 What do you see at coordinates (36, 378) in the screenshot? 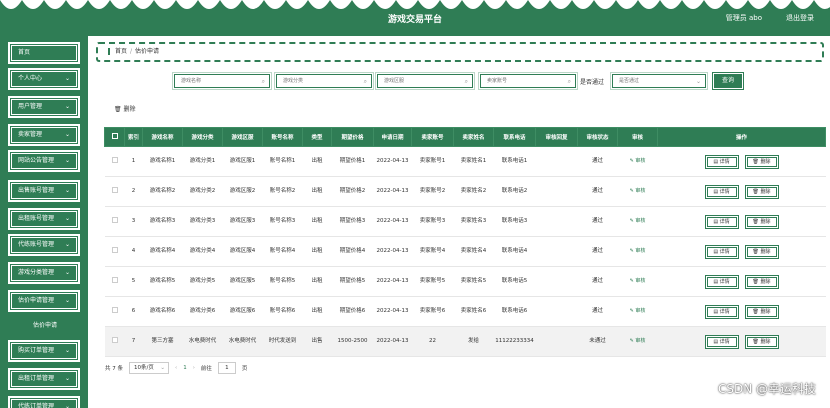
I see `sidebar-item-label: 出租订单管理` at bounding box center [36, 378].